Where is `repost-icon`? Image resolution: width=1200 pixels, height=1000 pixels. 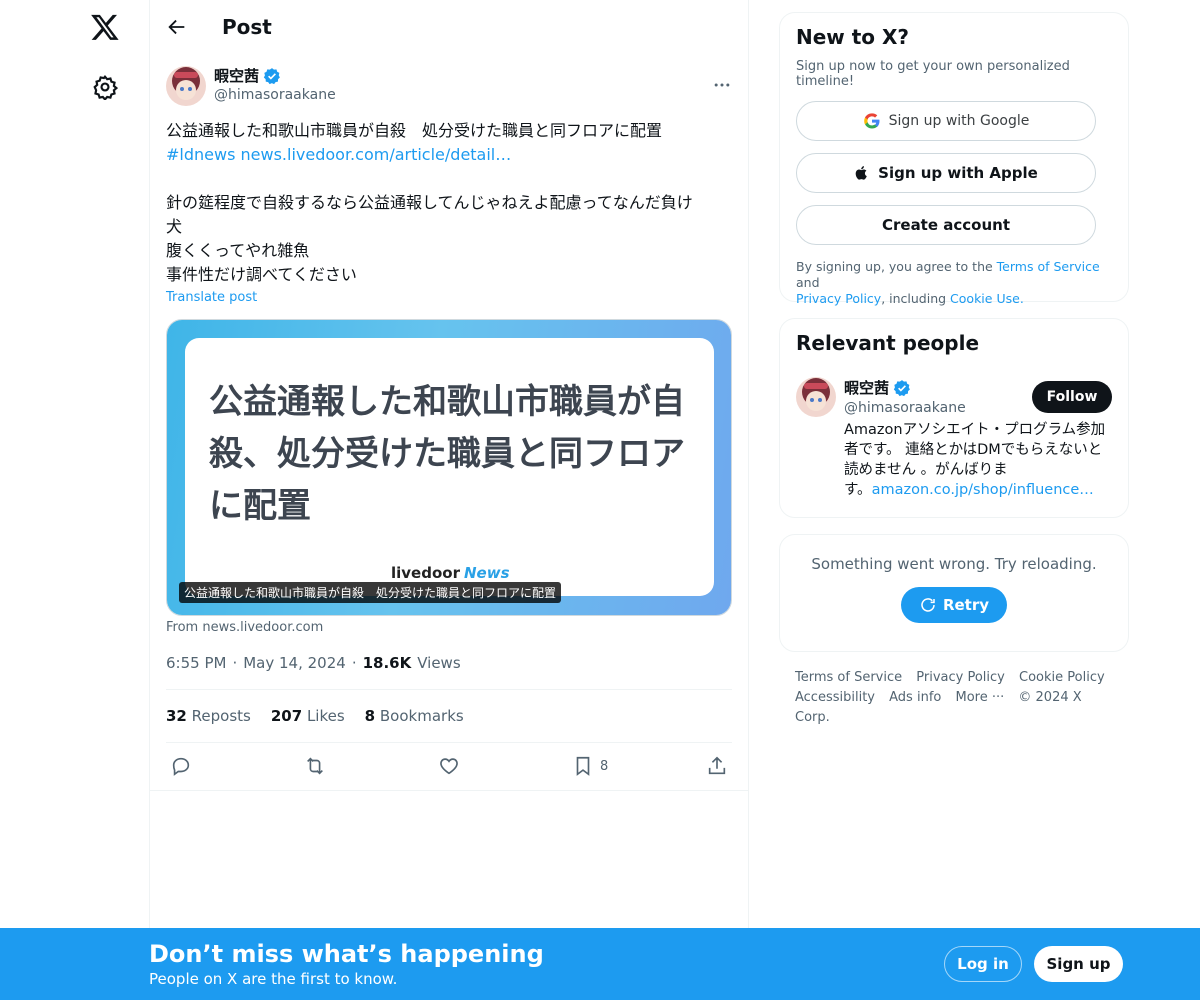
repost-icon is located at coordinates (315, 766).